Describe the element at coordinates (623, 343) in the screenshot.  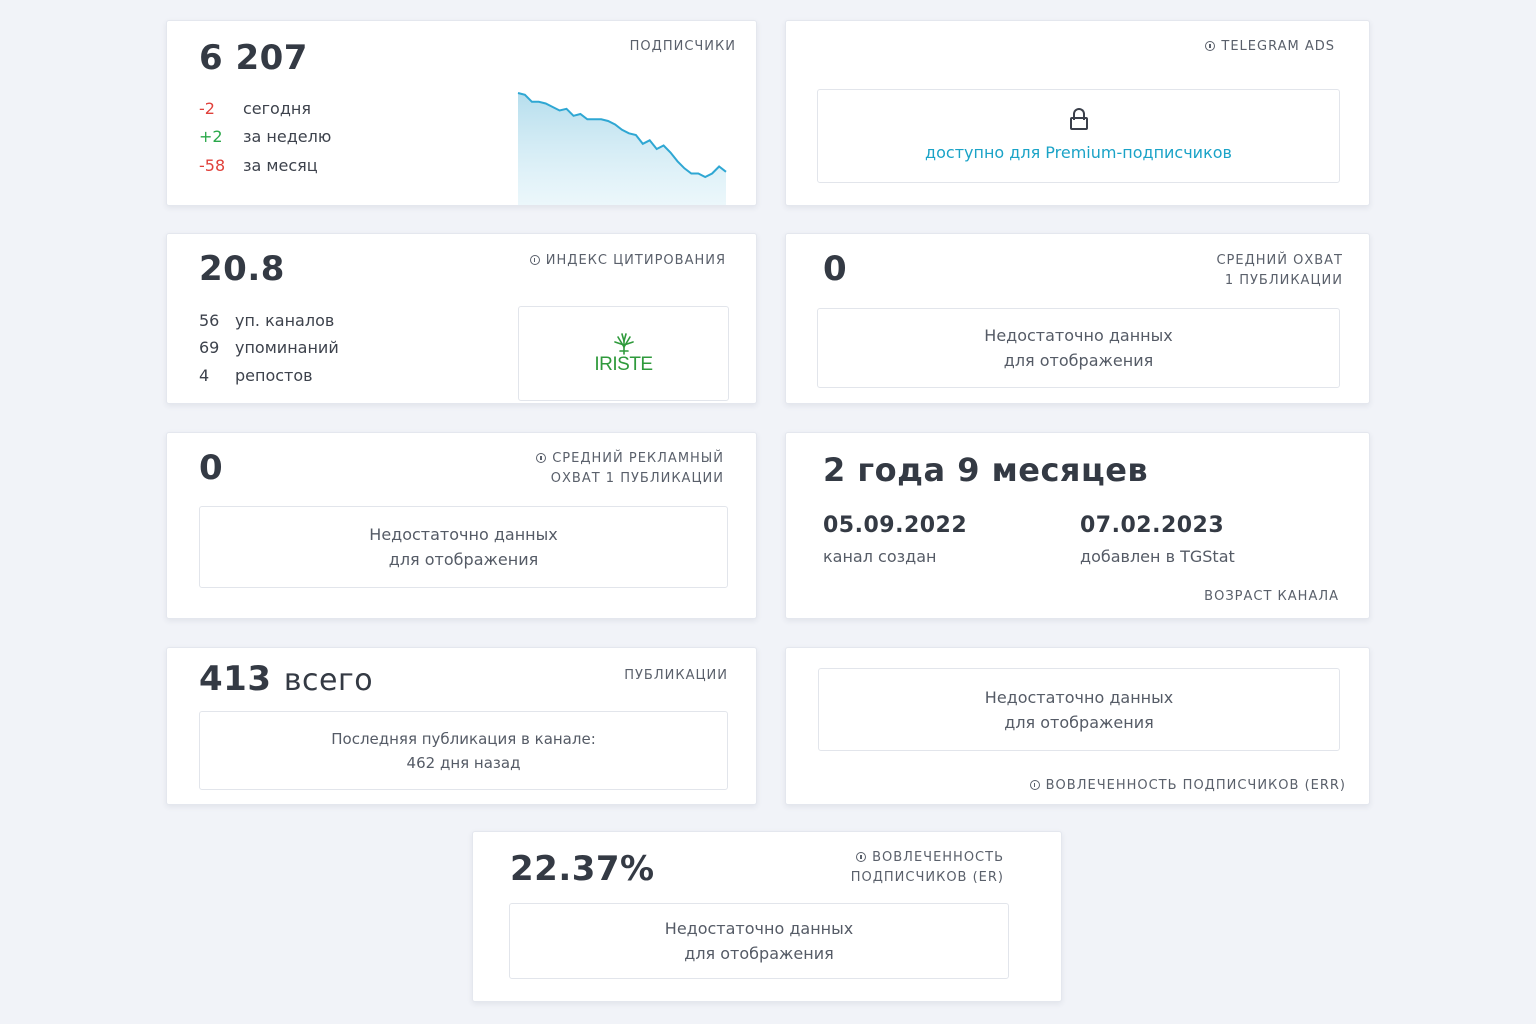
I see `iriste-logo-icon` at that location.